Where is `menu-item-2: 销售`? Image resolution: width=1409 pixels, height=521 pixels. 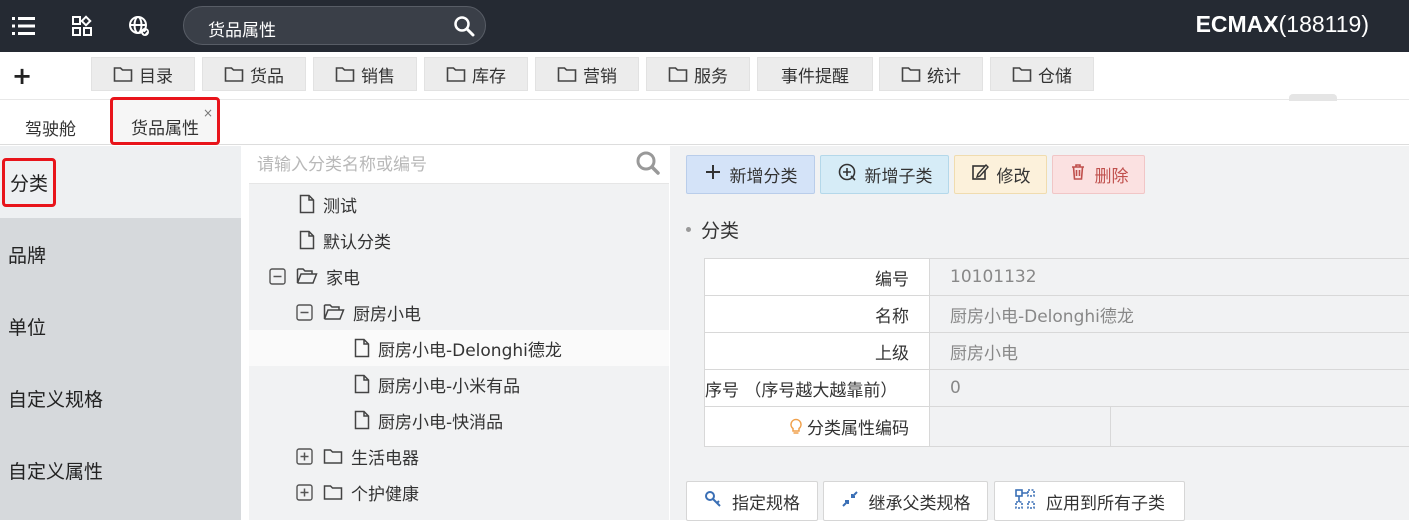 menu-item-2: 销售 is located at coordinates (365, 74).